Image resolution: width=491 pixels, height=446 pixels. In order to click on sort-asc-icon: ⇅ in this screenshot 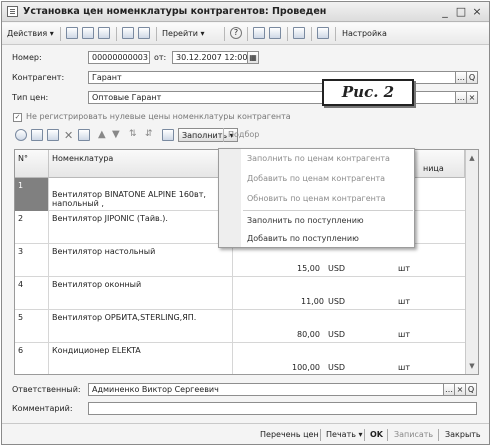, I will do `click(133, 134)`.